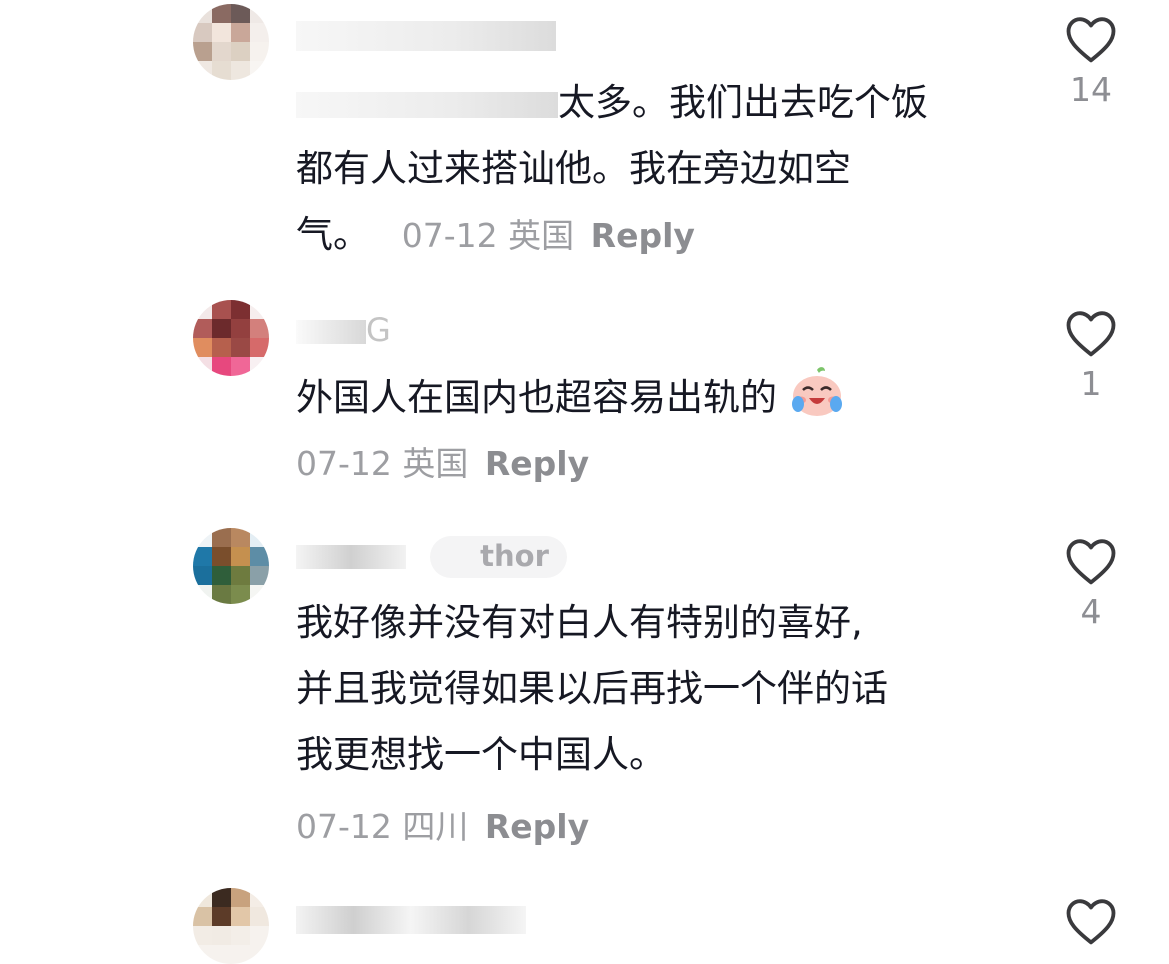 The image size is (1169, 964). I want to click on like-button, so click(1091, 921).